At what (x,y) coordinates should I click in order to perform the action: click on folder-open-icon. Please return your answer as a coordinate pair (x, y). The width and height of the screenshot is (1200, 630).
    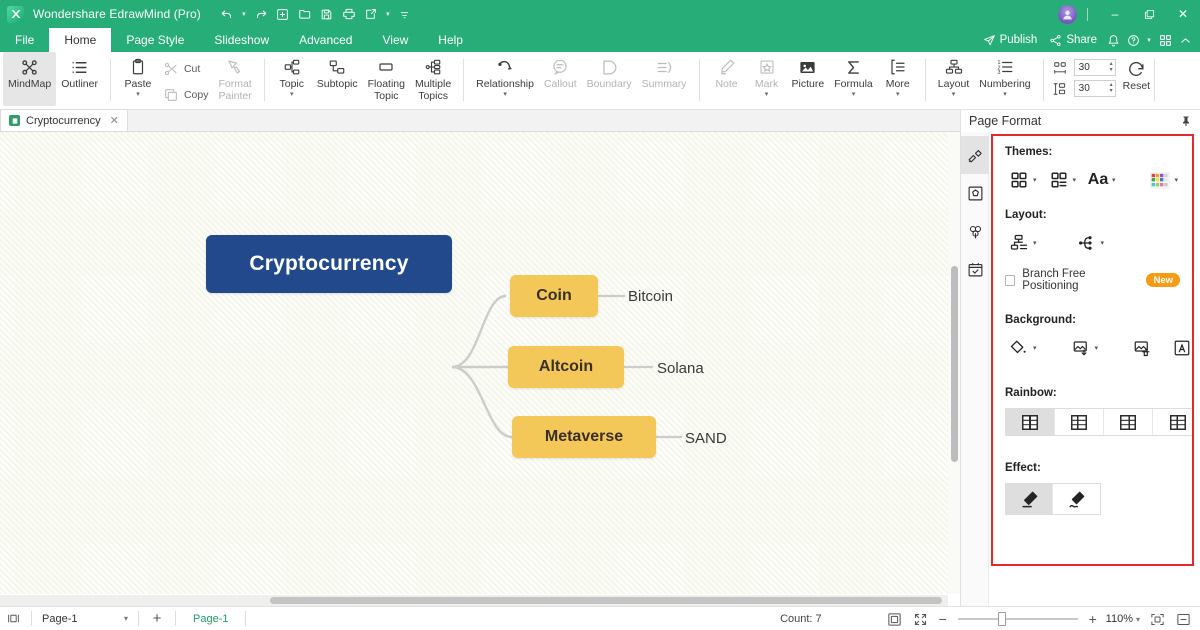
    Looking at the image, I should click on (305, 14).